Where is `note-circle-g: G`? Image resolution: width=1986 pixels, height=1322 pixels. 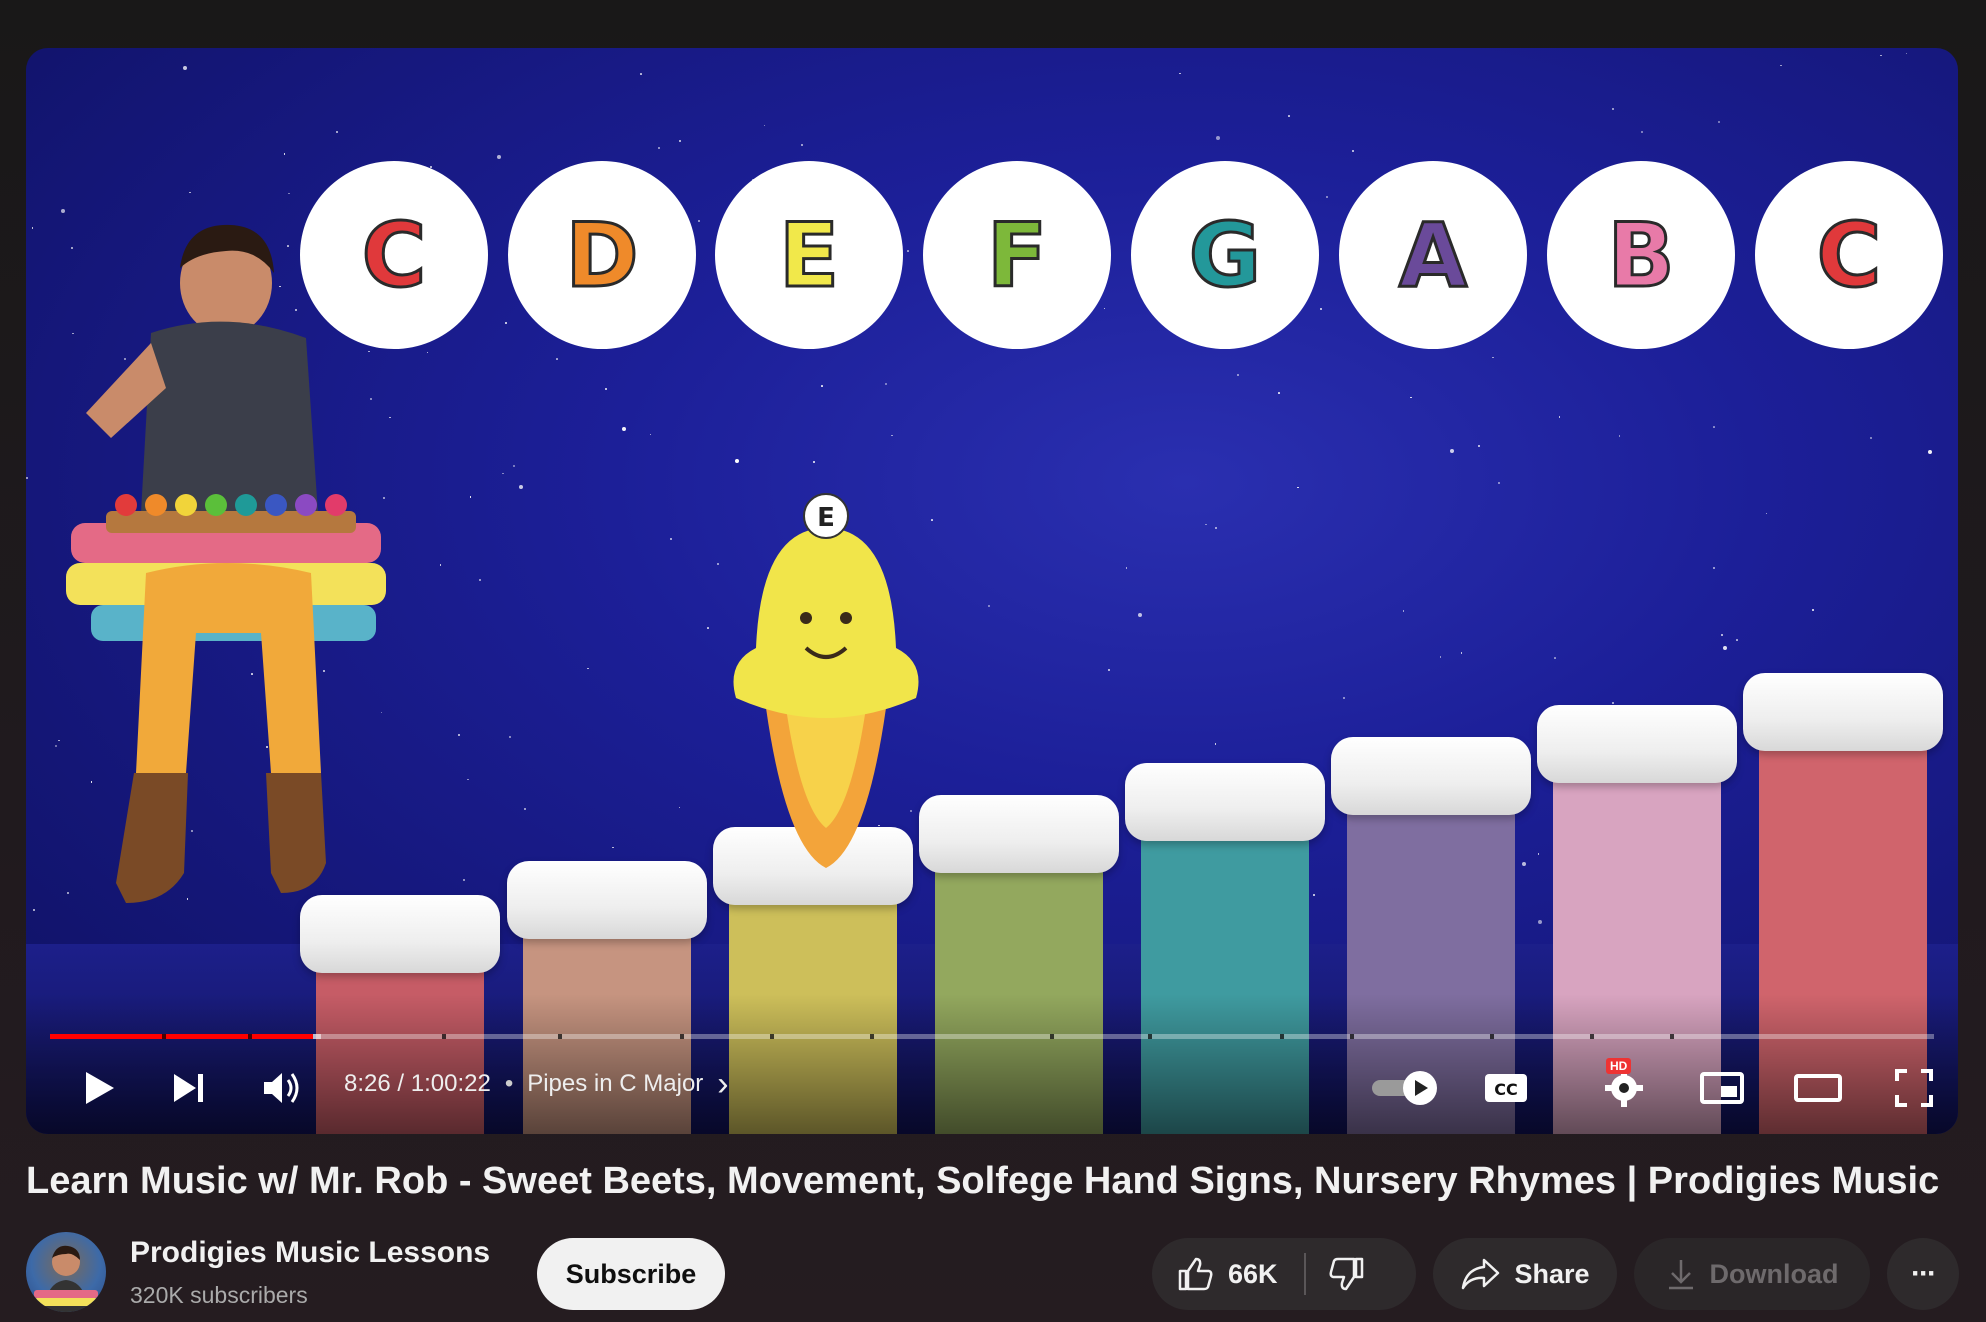
note-circle-g: G is located at coordinates (1225, 255).